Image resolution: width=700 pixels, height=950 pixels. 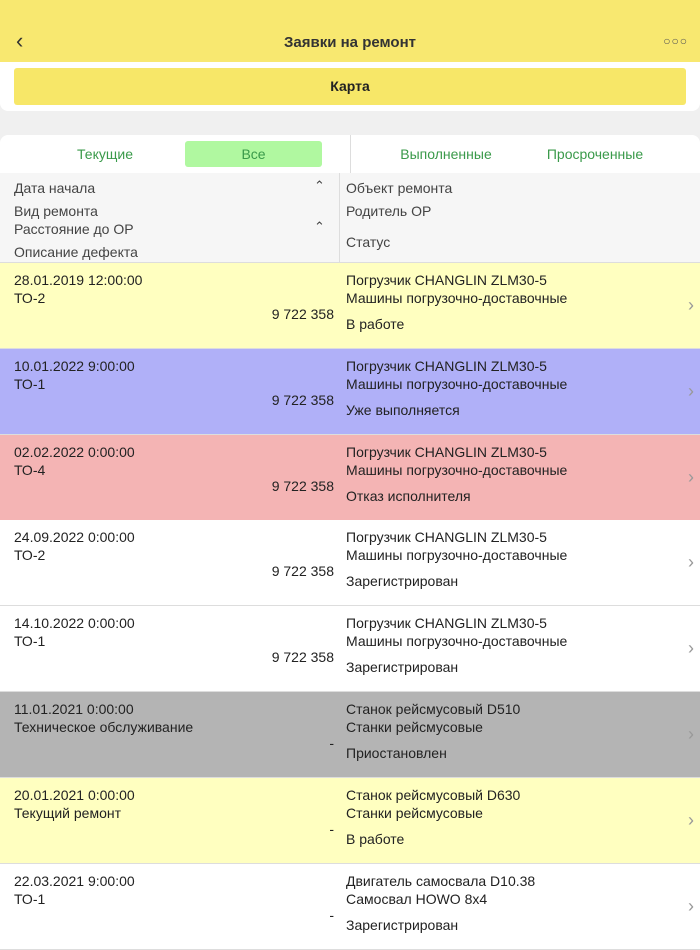 What do you see at coordinates (74, 451) in the screenshot?
I see `start-date: 02.02.2022 0:00:00` at bounding box center [74, 451].